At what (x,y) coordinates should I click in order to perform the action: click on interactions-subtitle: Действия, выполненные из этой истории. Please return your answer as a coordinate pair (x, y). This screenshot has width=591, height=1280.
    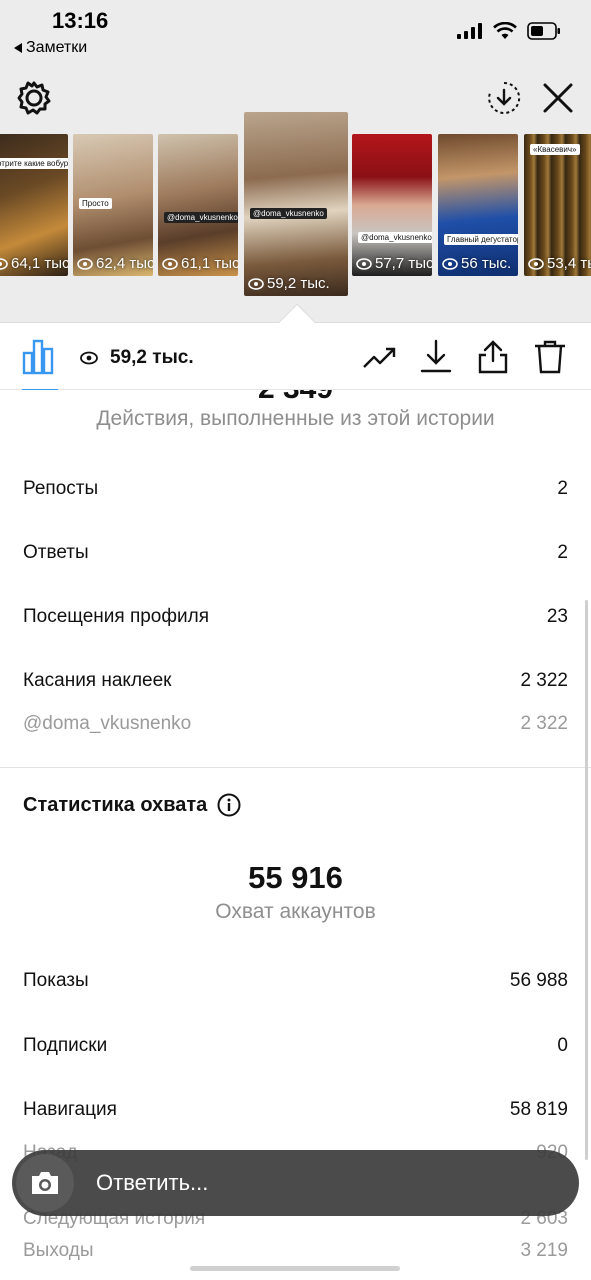
    Looking at the image, I should click on (295, 418).